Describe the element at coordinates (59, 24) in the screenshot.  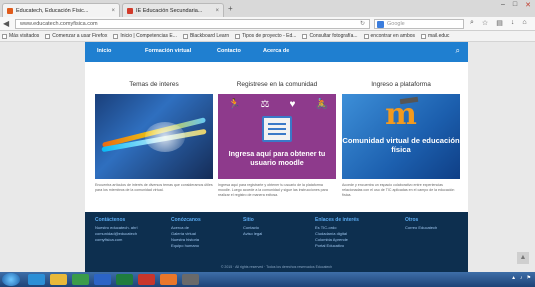
I see `url-text: www.educatech.comyfisica.com` at that location.